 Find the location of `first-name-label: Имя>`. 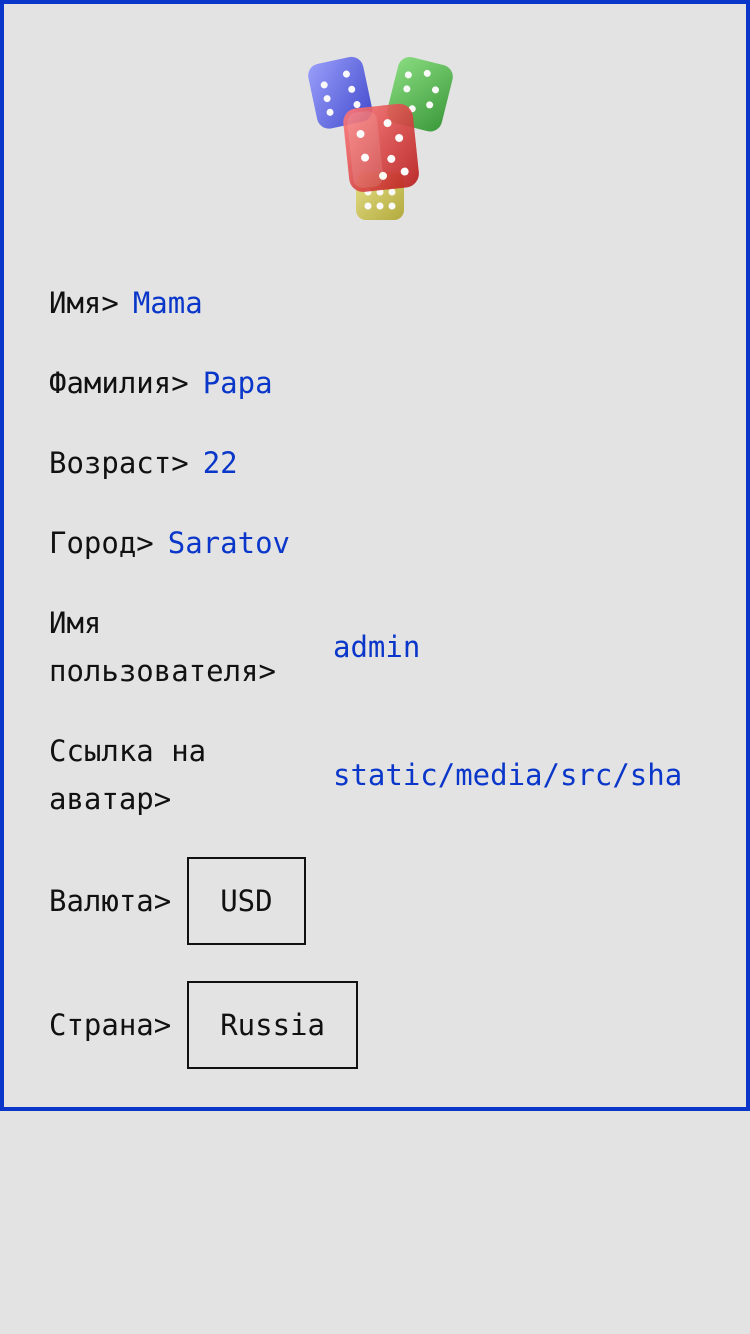

first-name-label: Имя> is located at coordinates (84, 303).